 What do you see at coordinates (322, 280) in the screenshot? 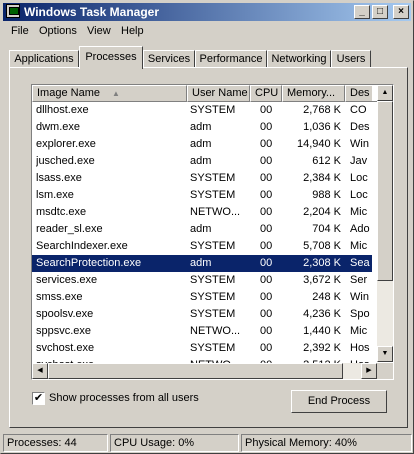
I see `cell-memory: 3,672 K` at bounding box center [322, 280].